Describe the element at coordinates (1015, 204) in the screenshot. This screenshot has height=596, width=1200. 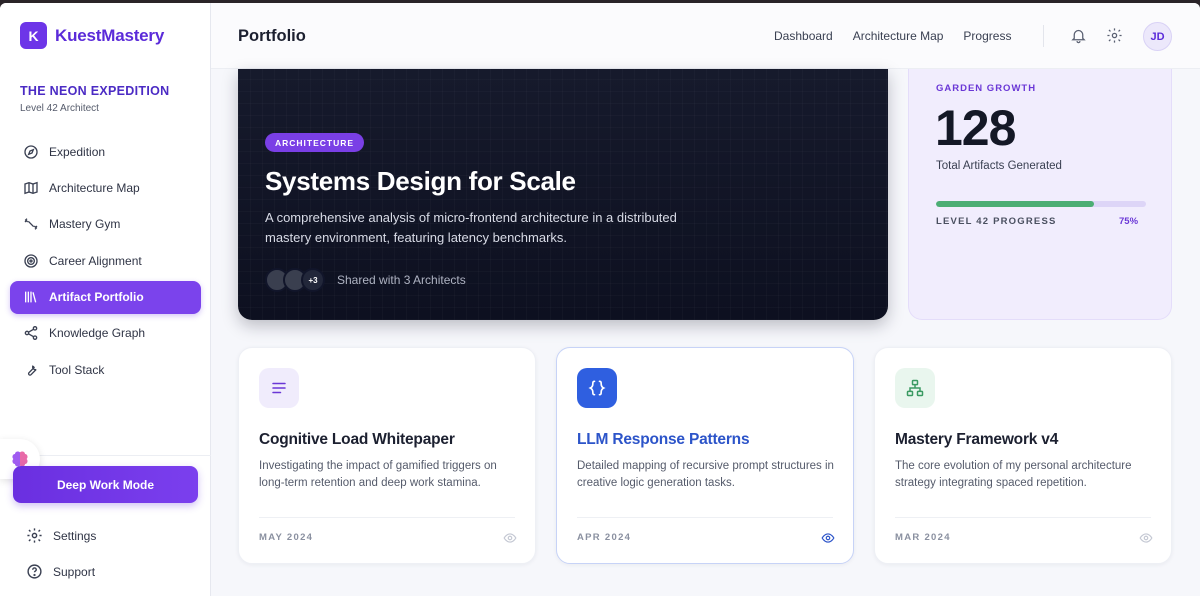
I see `level-progress-fill` at that location.